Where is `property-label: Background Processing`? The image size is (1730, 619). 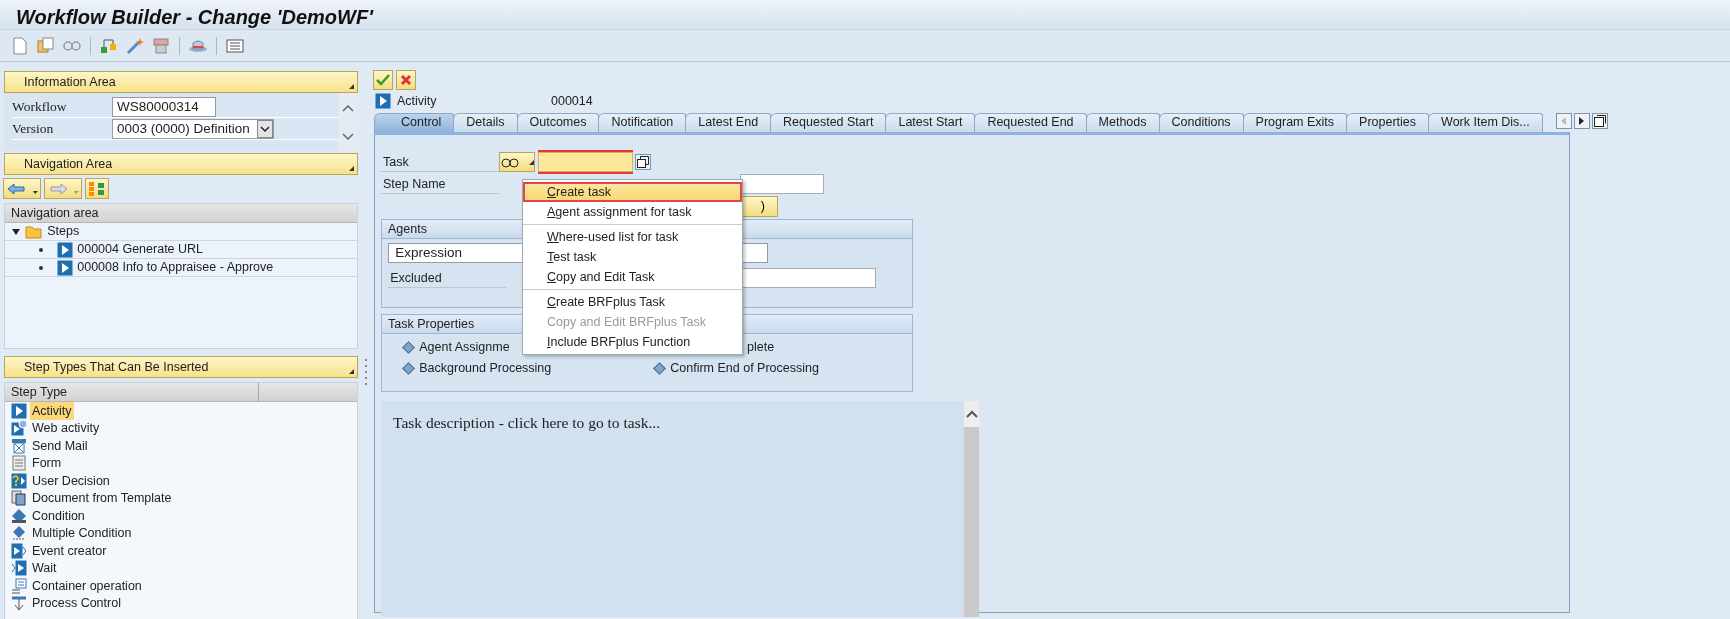 property-label: Background Processing is located at coordinates (485, 369).